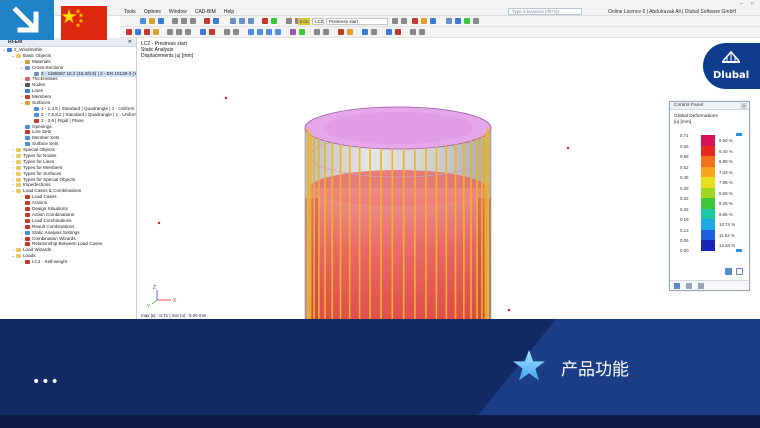 The image size is (760, 428). Describe the element at coordinates (684, 188) in the screenshot. I see `legend-value: 0.39` at that location.